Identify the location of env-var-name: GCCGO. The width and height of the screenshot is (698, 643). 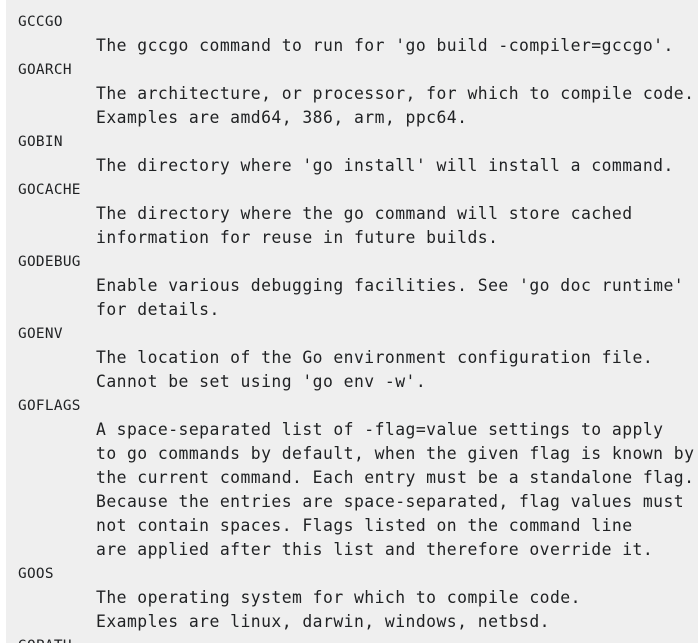
(40, 22).